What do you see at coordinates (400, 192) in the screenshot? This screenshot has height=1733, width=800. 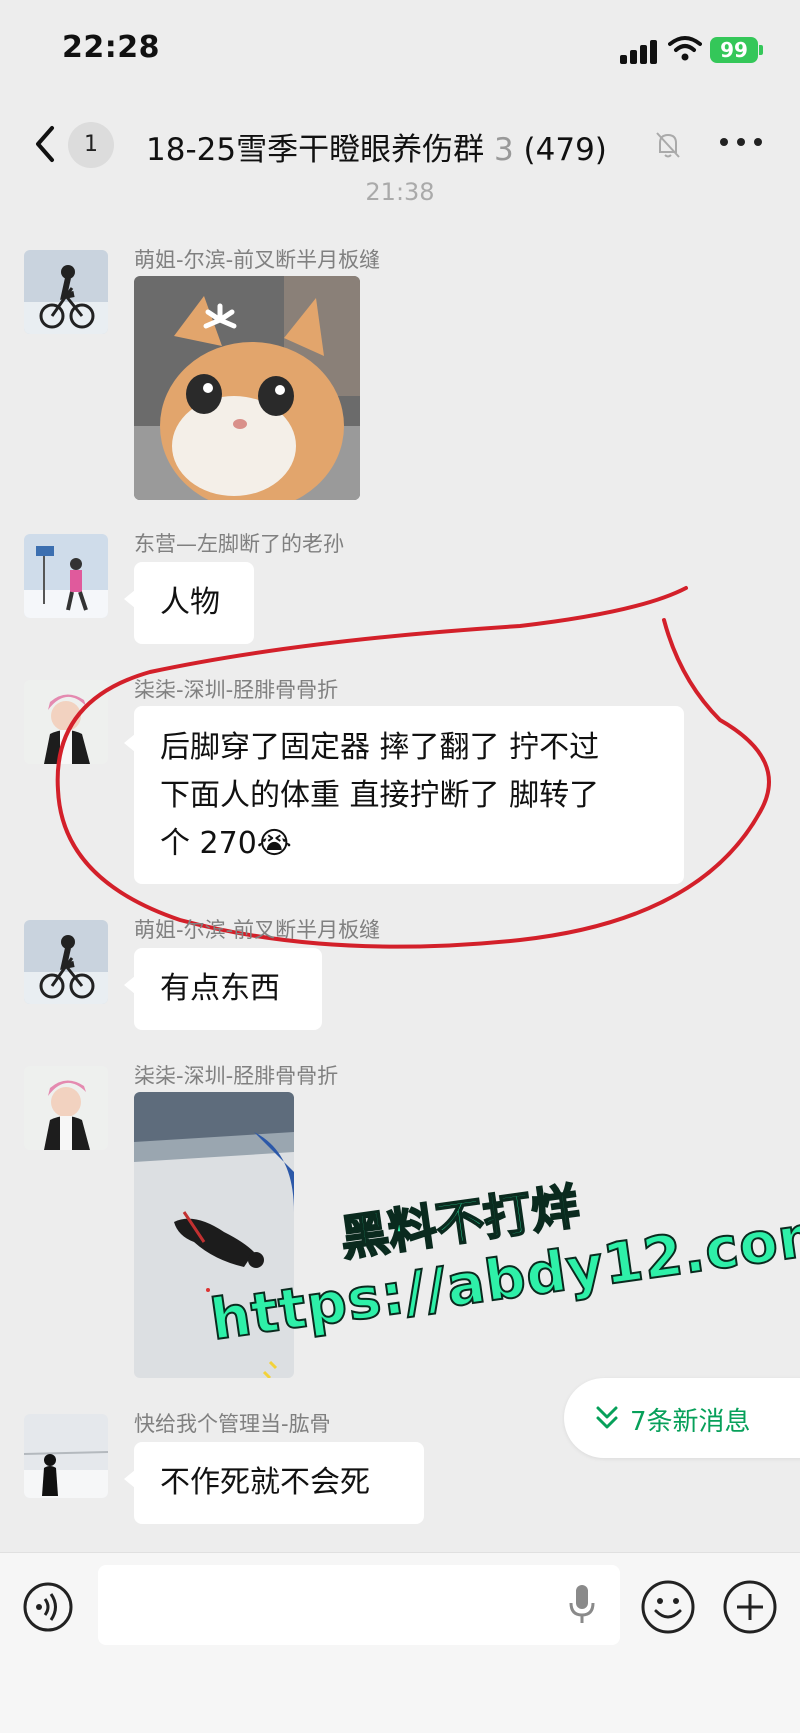 I see `message-timestamp: 21:38` at bounding box center [400, 192].